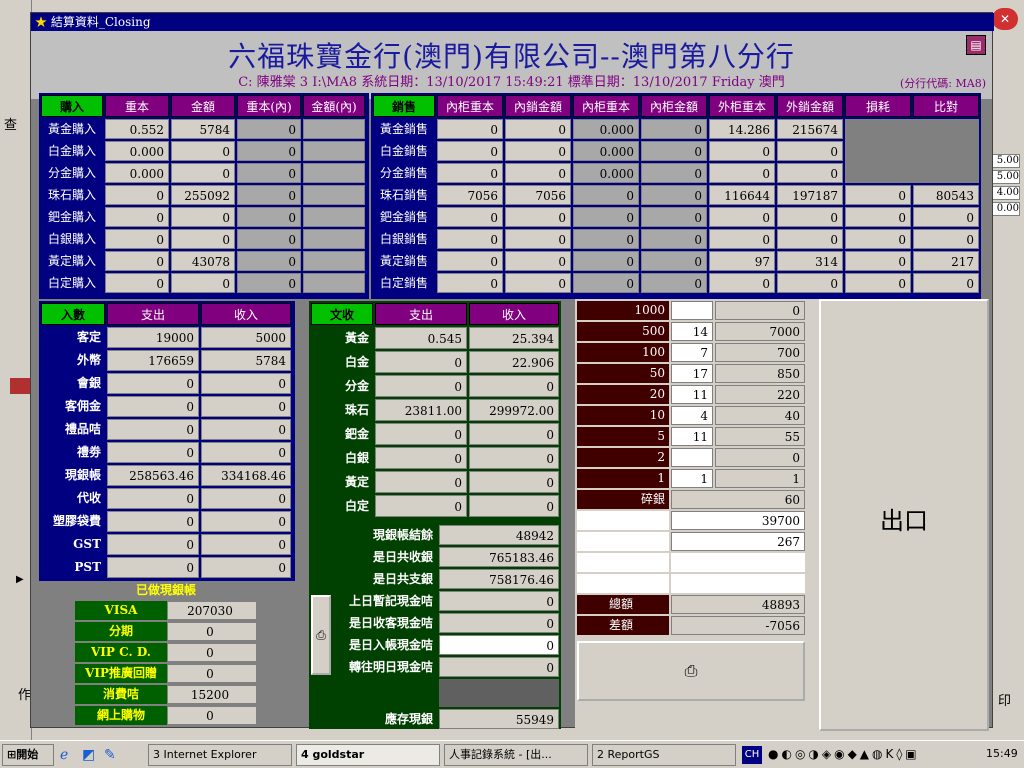 The image size is (1024, 768). I want to click on start-button: ⊞開始, so click(28, 755).